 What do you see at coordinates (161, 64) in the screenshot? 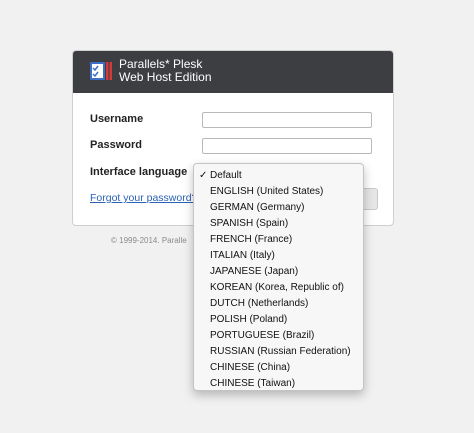
I see `brand-line-1: Parallels* Plesk` at bounding box center [161, 64].